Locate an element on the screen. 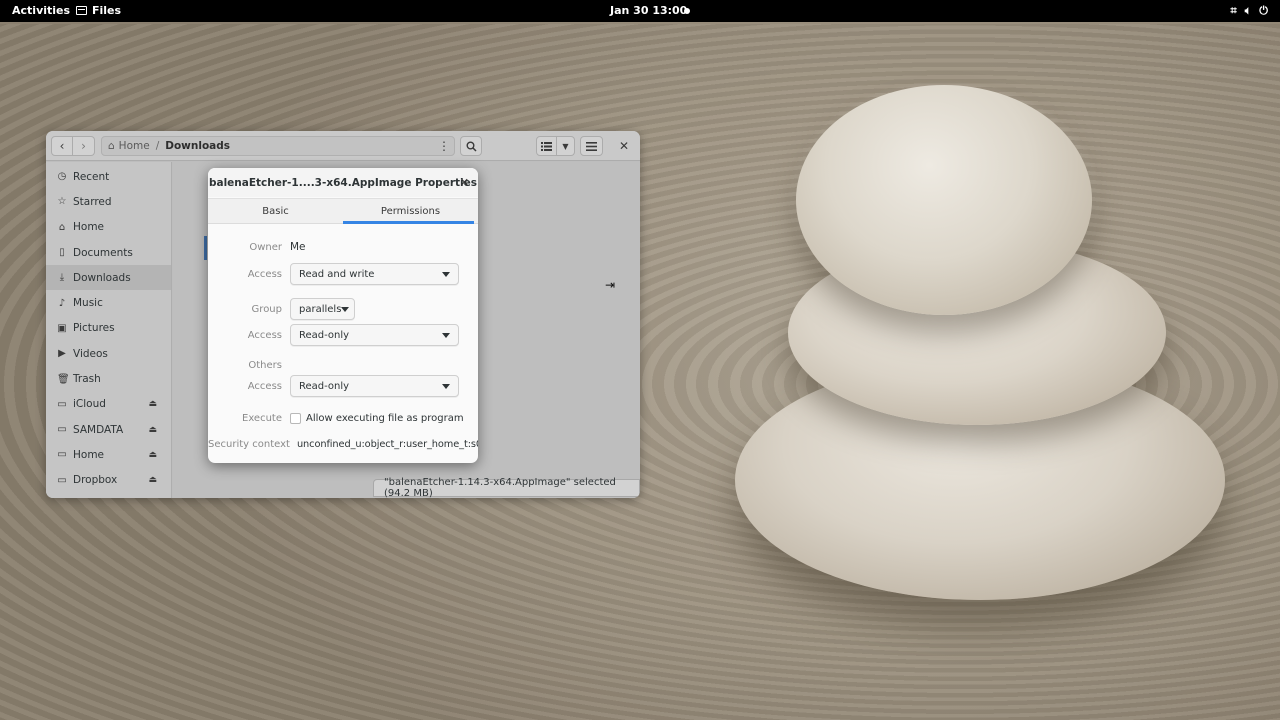  sidebar-item-label: Trash is located at coordinates (87, 379).